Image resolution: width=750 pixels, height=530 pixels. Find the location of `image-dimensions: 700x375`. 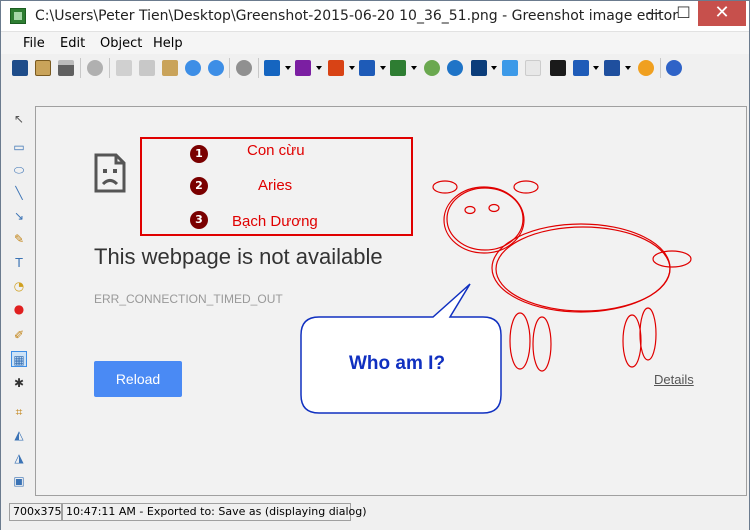

image-dimensions: 700x375 is located at coordinates (35, 512).